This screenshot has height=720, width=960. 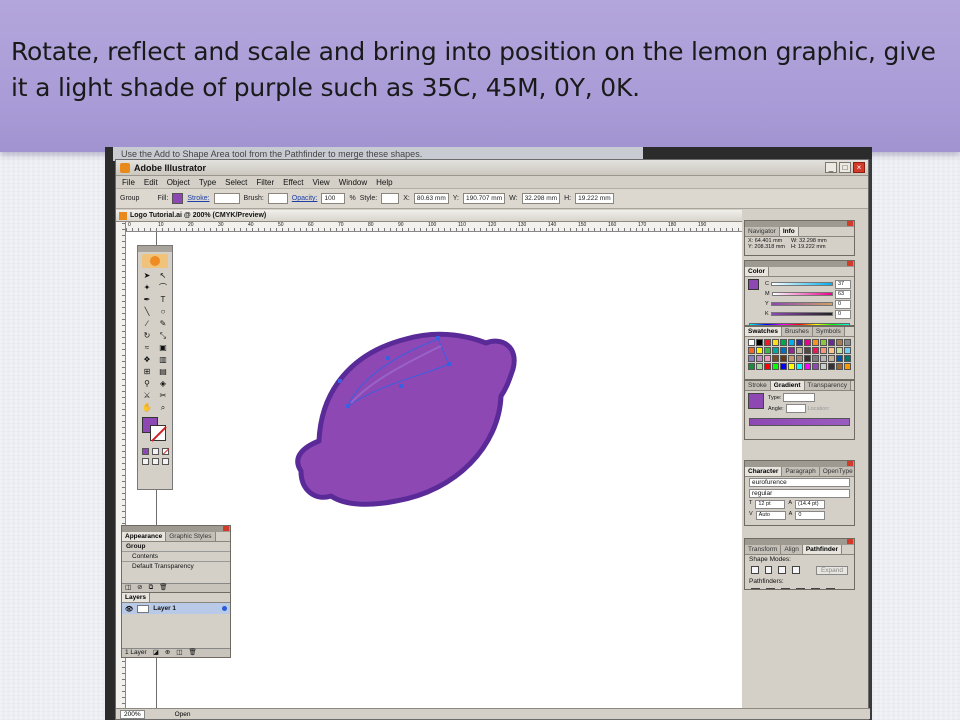 What do you see at coordinates (390, 198) in the screenshot?
I see `style-field` at bounding box center [390, 198].